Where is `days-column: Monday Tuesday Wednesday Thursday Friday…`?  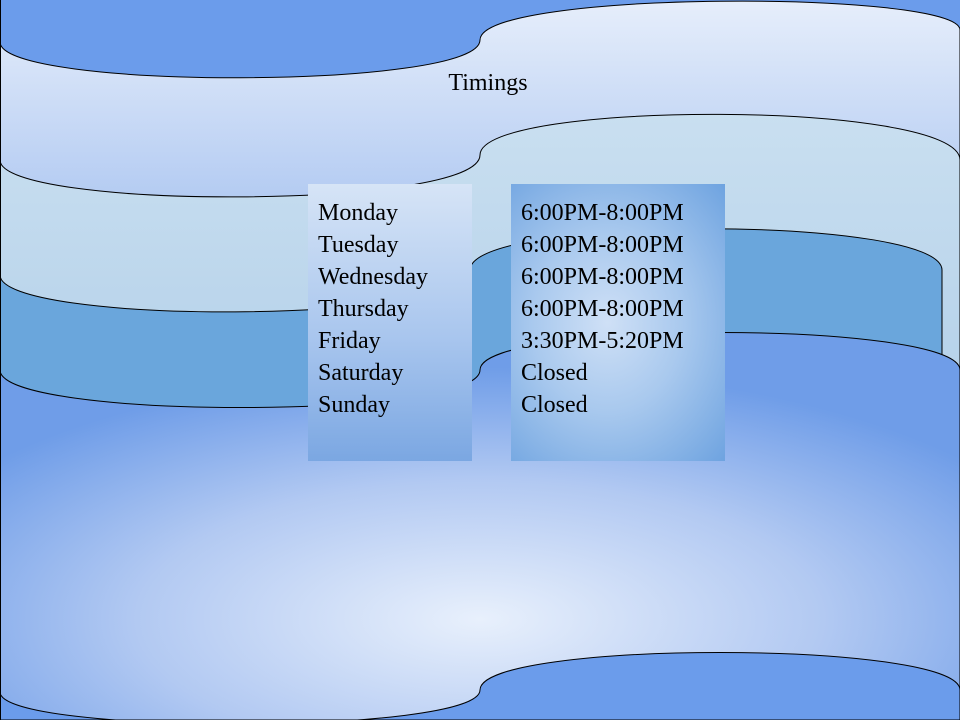 days-column: Monday Tuesday Wednesday Thursday Friday… is located at coordinates (390, 322).